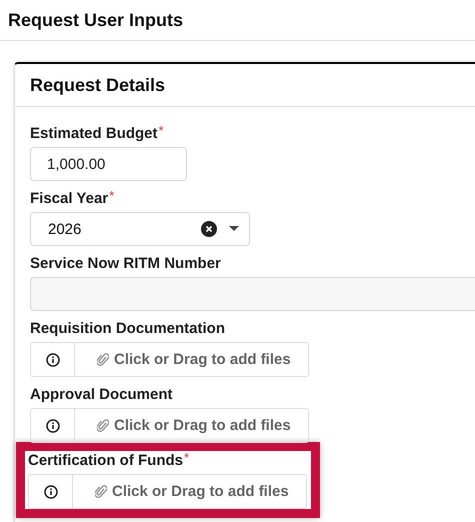 The width and height of the screenshot is (475, 522). I want to click on clear-icon, so click(209, 229).